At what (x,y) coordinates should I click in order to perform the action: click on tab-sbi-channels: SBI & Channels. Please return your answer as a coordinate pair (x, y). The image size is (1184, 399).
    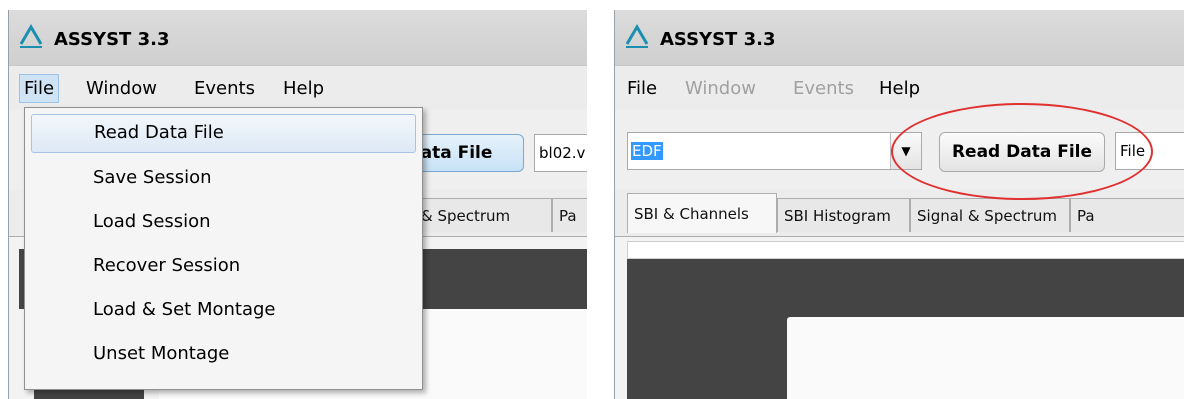
    Looking at the image, I should click on (702, 213).